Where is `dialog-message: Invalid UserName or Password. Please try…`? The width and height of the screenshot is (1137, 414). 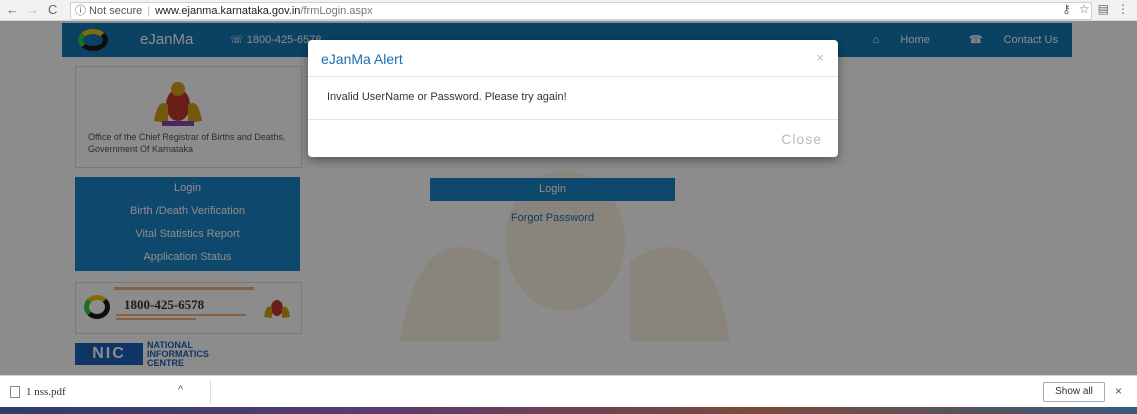 dialog-message: Invalid UserName or Password. Please try… is located at coordinates (447, 97).